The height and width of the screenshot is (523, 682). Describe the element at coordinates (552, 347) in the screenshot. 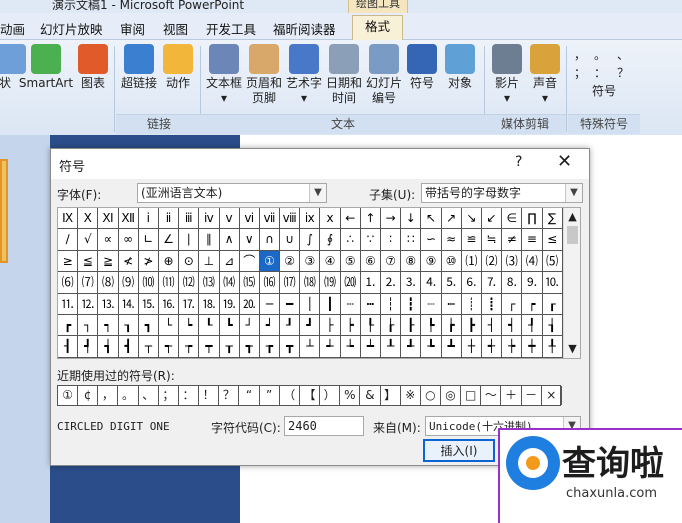

I see `symbol-cell: ╀` at that location.